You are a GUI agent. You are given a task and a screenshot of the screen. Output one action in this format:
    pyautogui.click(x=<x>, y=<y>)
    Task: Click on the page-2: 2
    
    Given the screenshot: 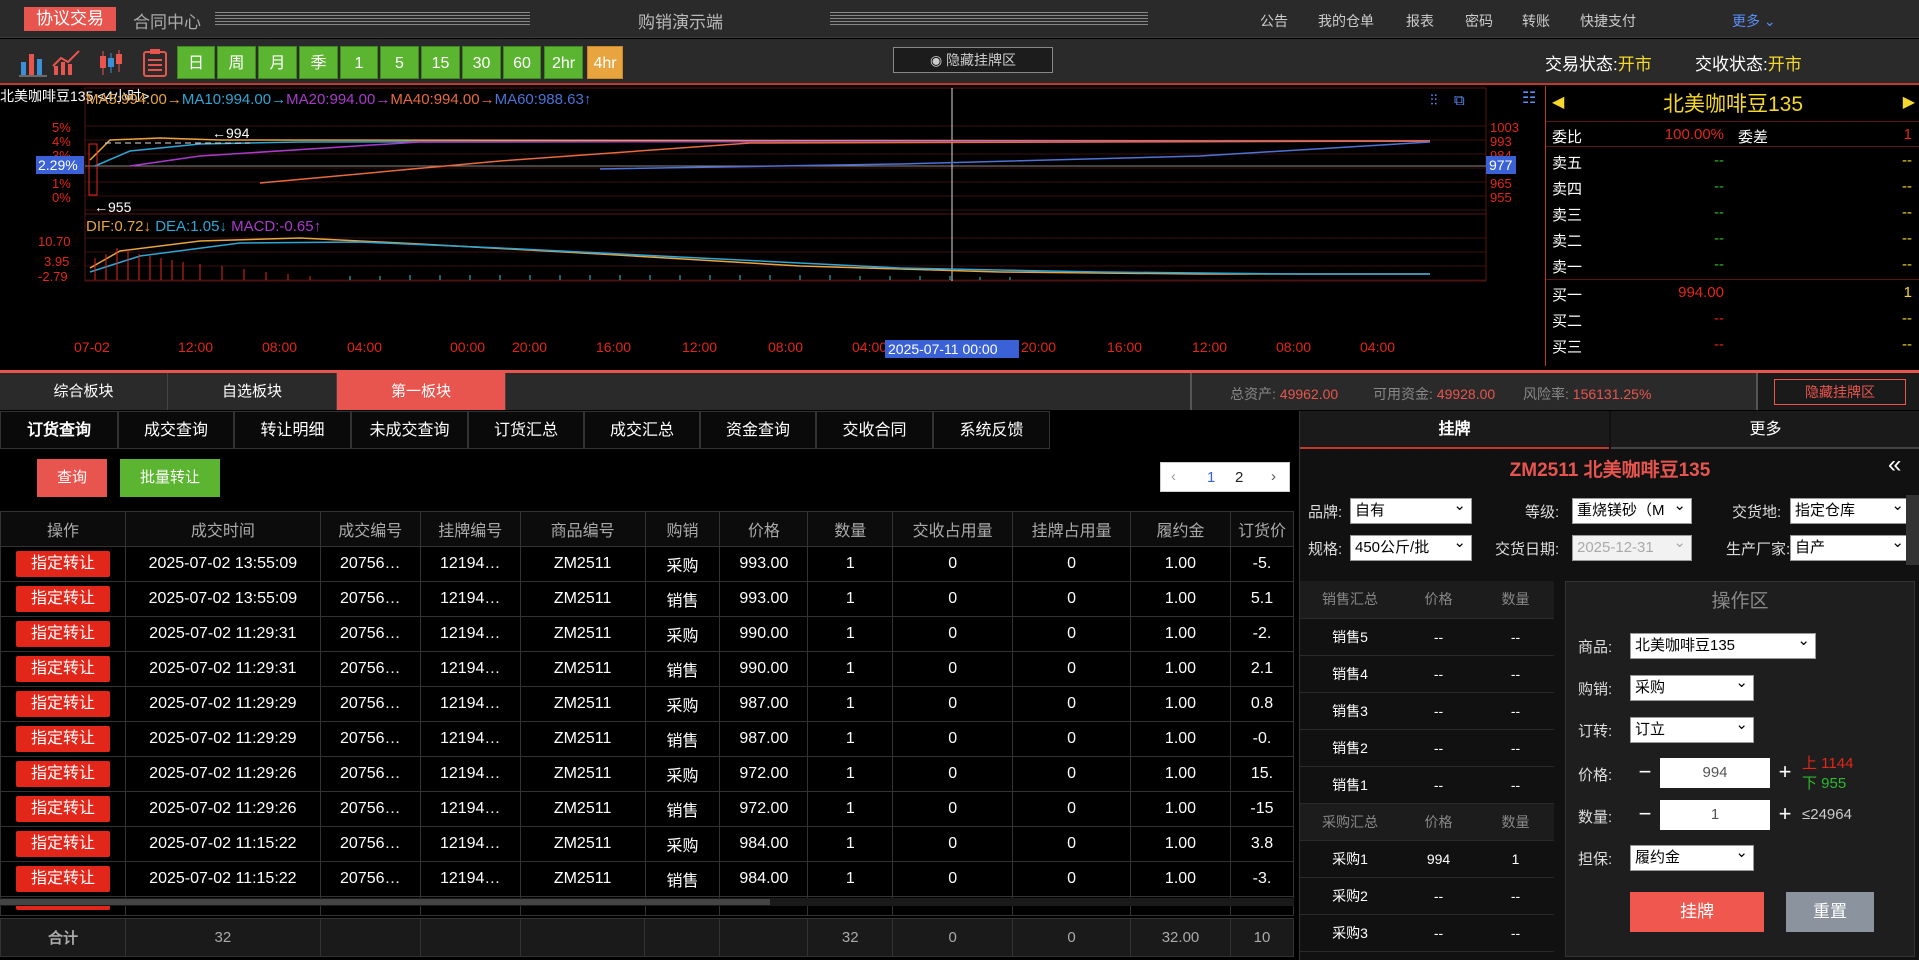 What is the action you would take?
    pyautogui.click(x=1239, y=477)
    